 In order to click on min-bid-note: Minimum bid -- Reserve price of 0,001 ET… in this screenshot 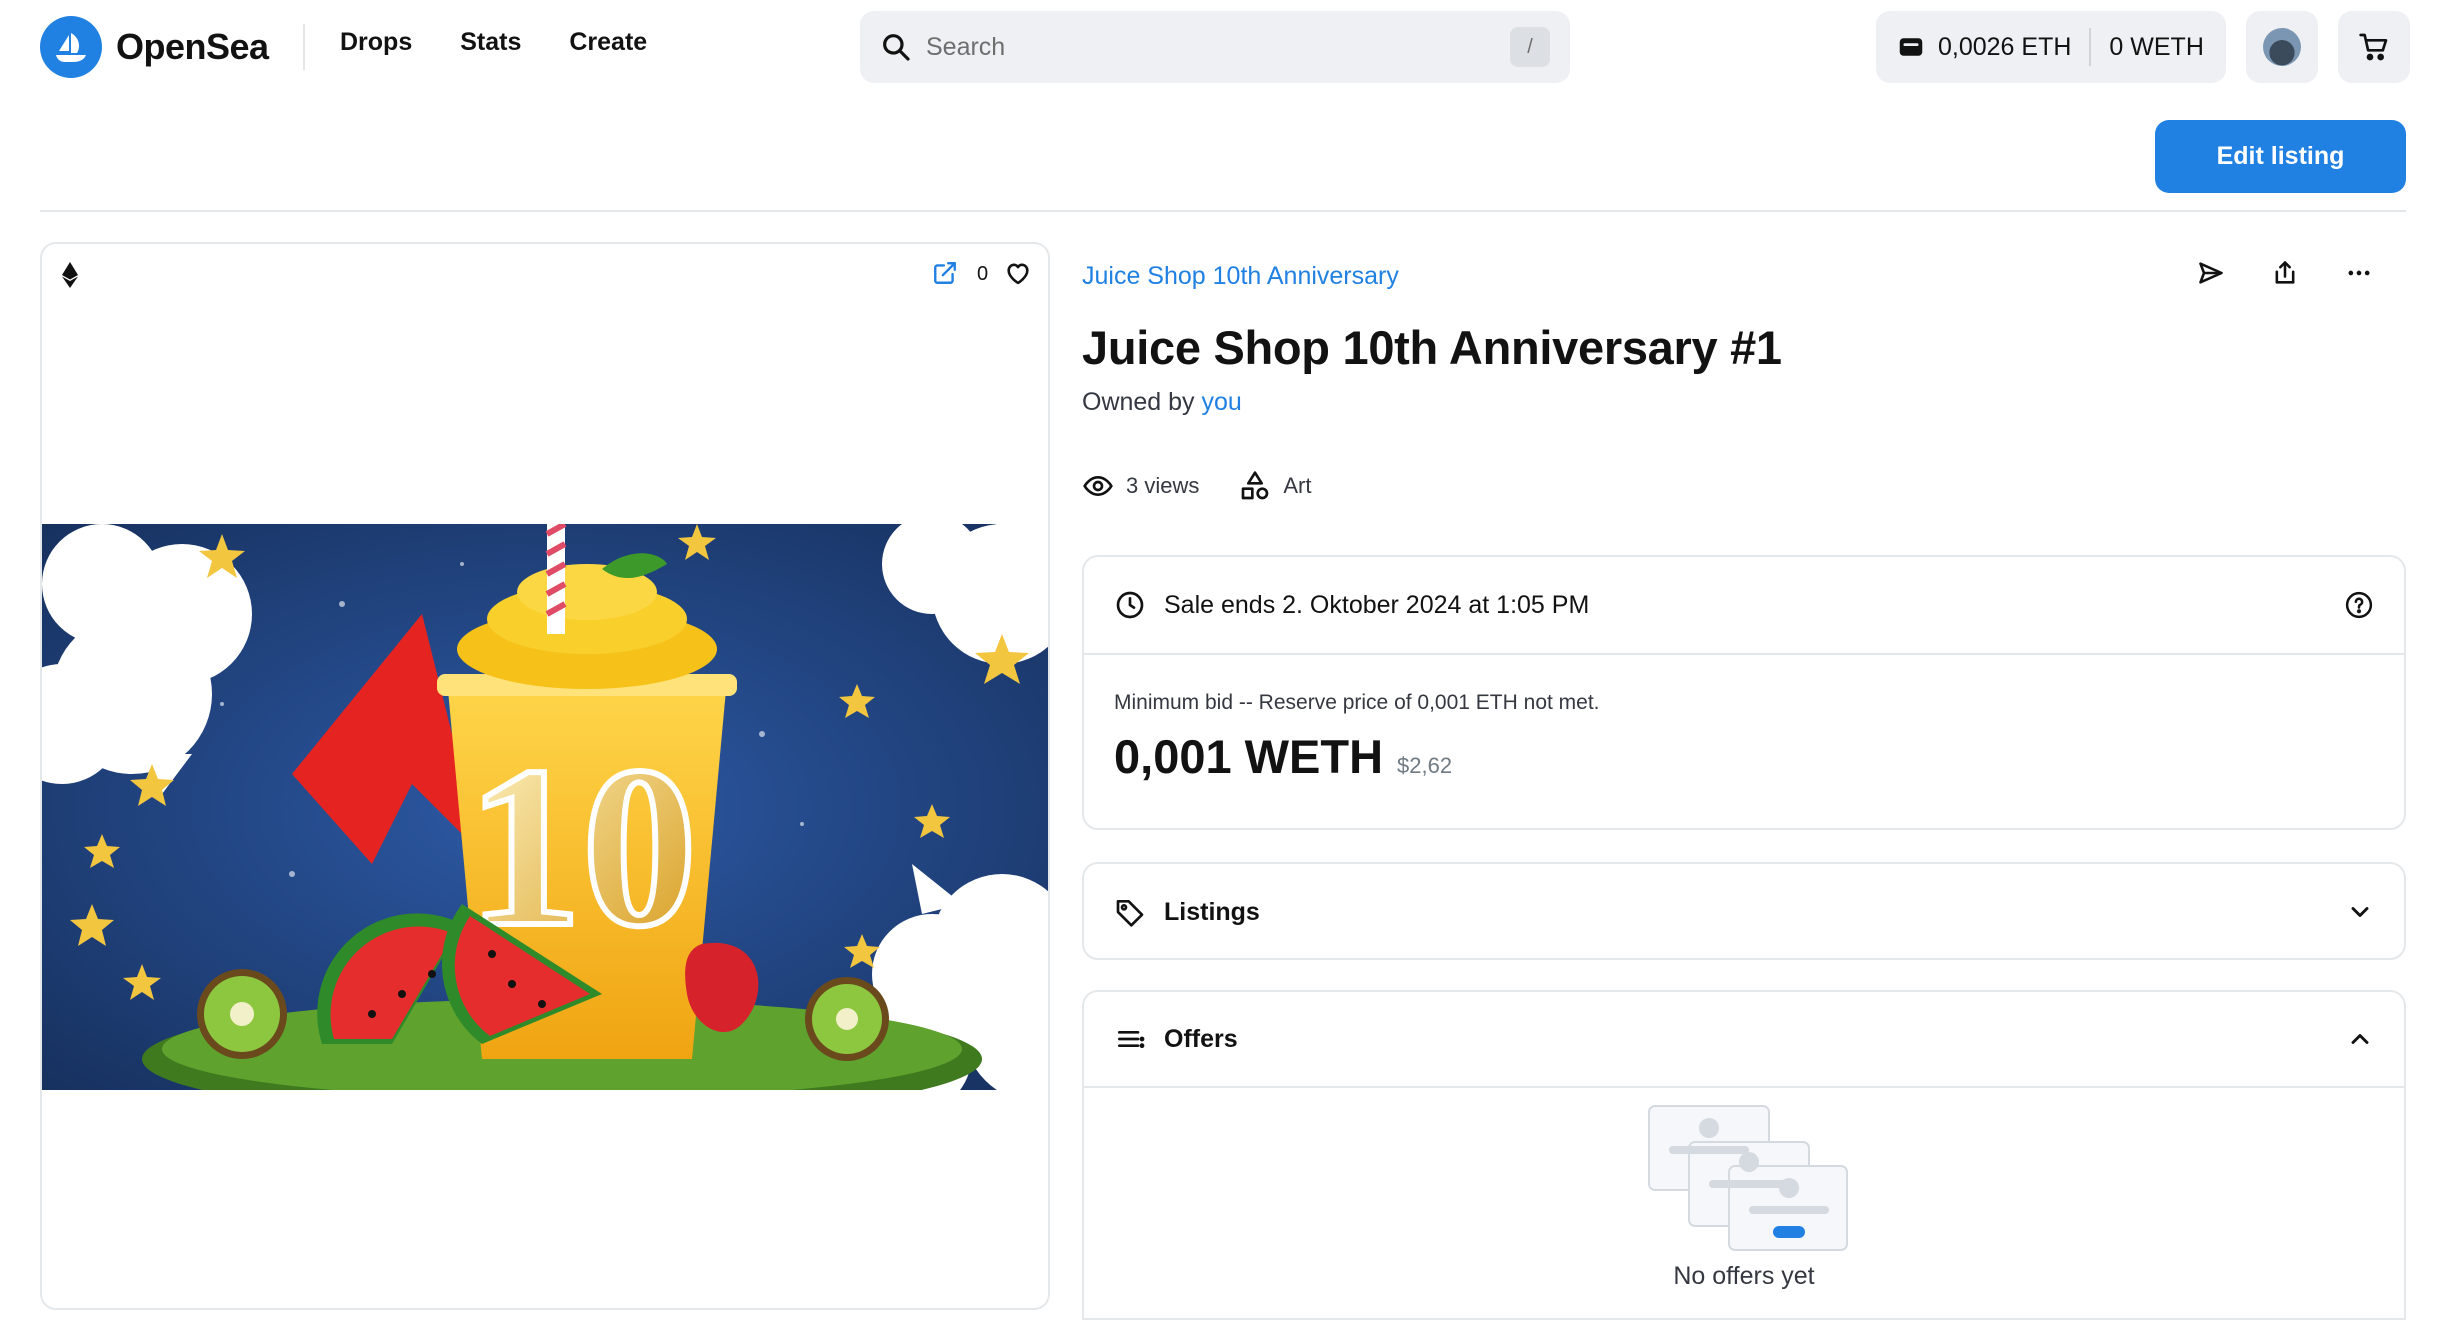, I will do `click(1357, 702)`.